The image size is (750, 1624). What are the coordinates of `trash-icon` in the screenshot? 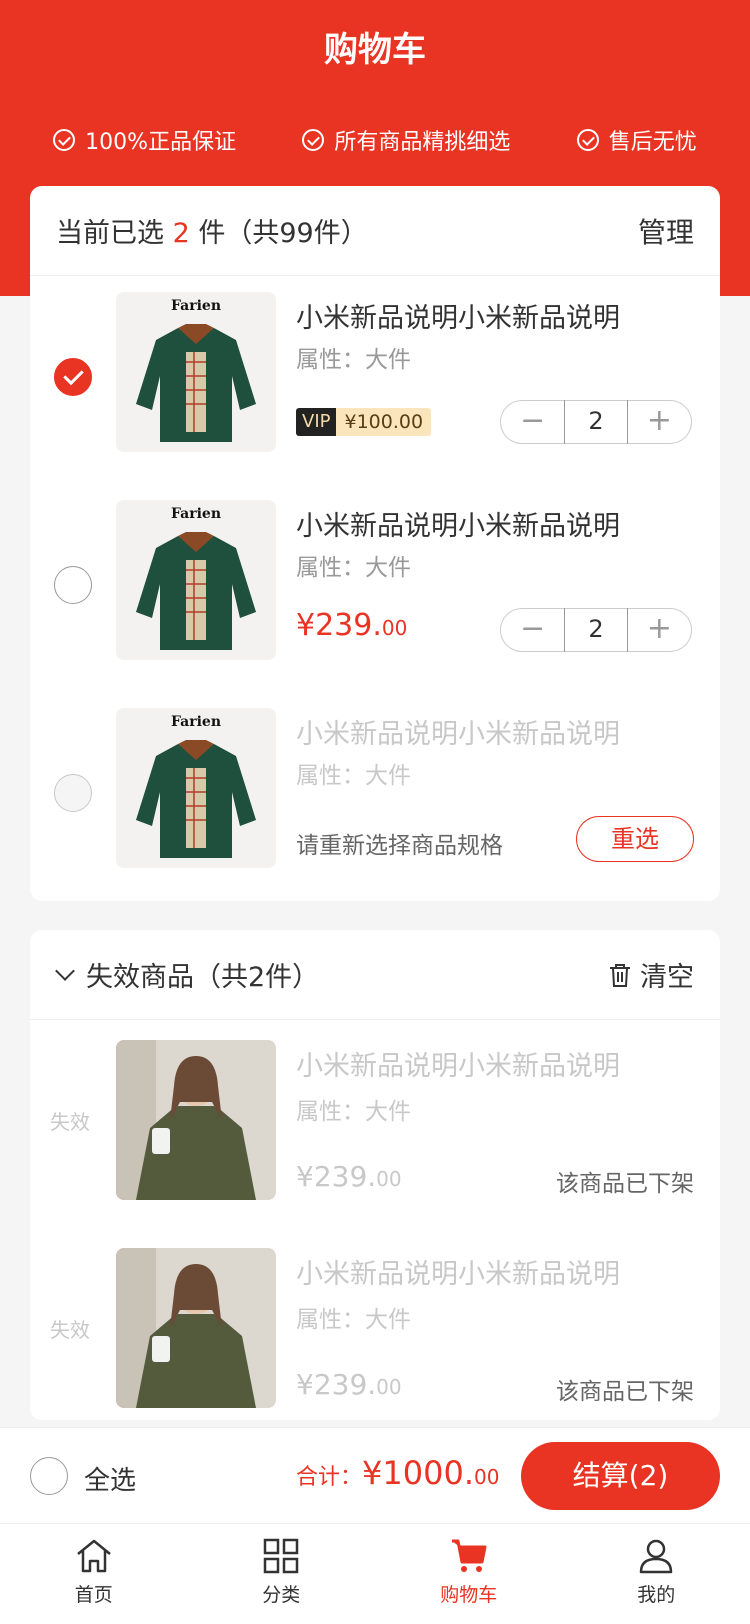 It's located at (620, 975).